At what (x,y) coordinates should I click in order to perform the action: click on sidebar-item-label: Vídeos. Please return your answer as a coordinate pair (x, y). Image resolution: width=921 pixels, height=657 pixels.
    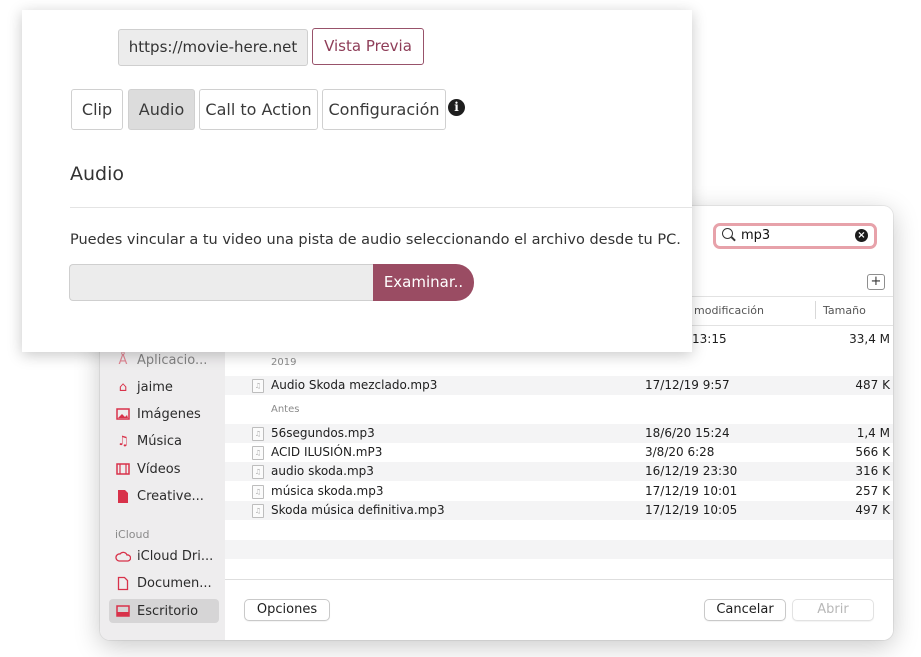
    Looking at the image, I should click on (159, 469).